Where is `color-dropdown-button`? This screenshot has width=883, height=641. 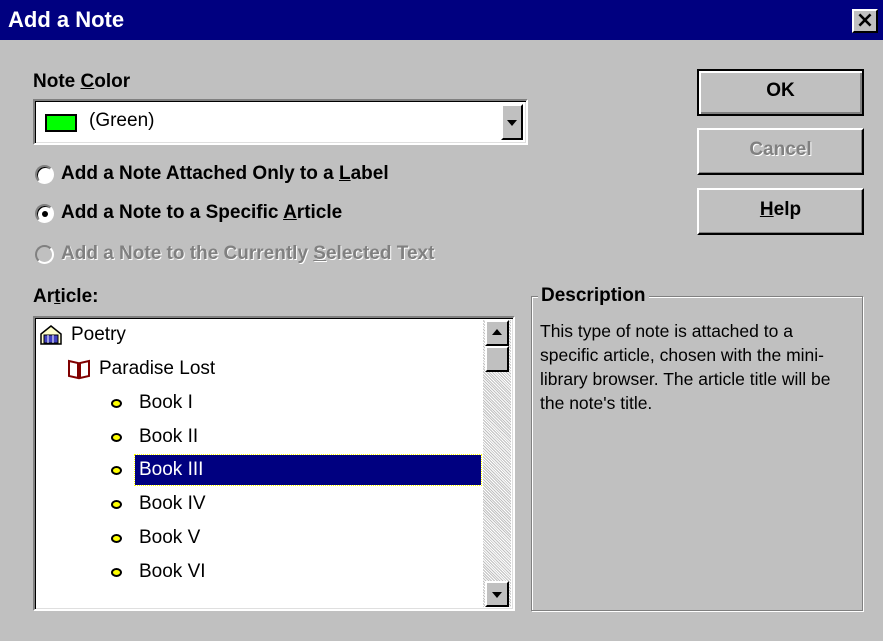 color-dropdown-button is located at coordinates (512, 122).